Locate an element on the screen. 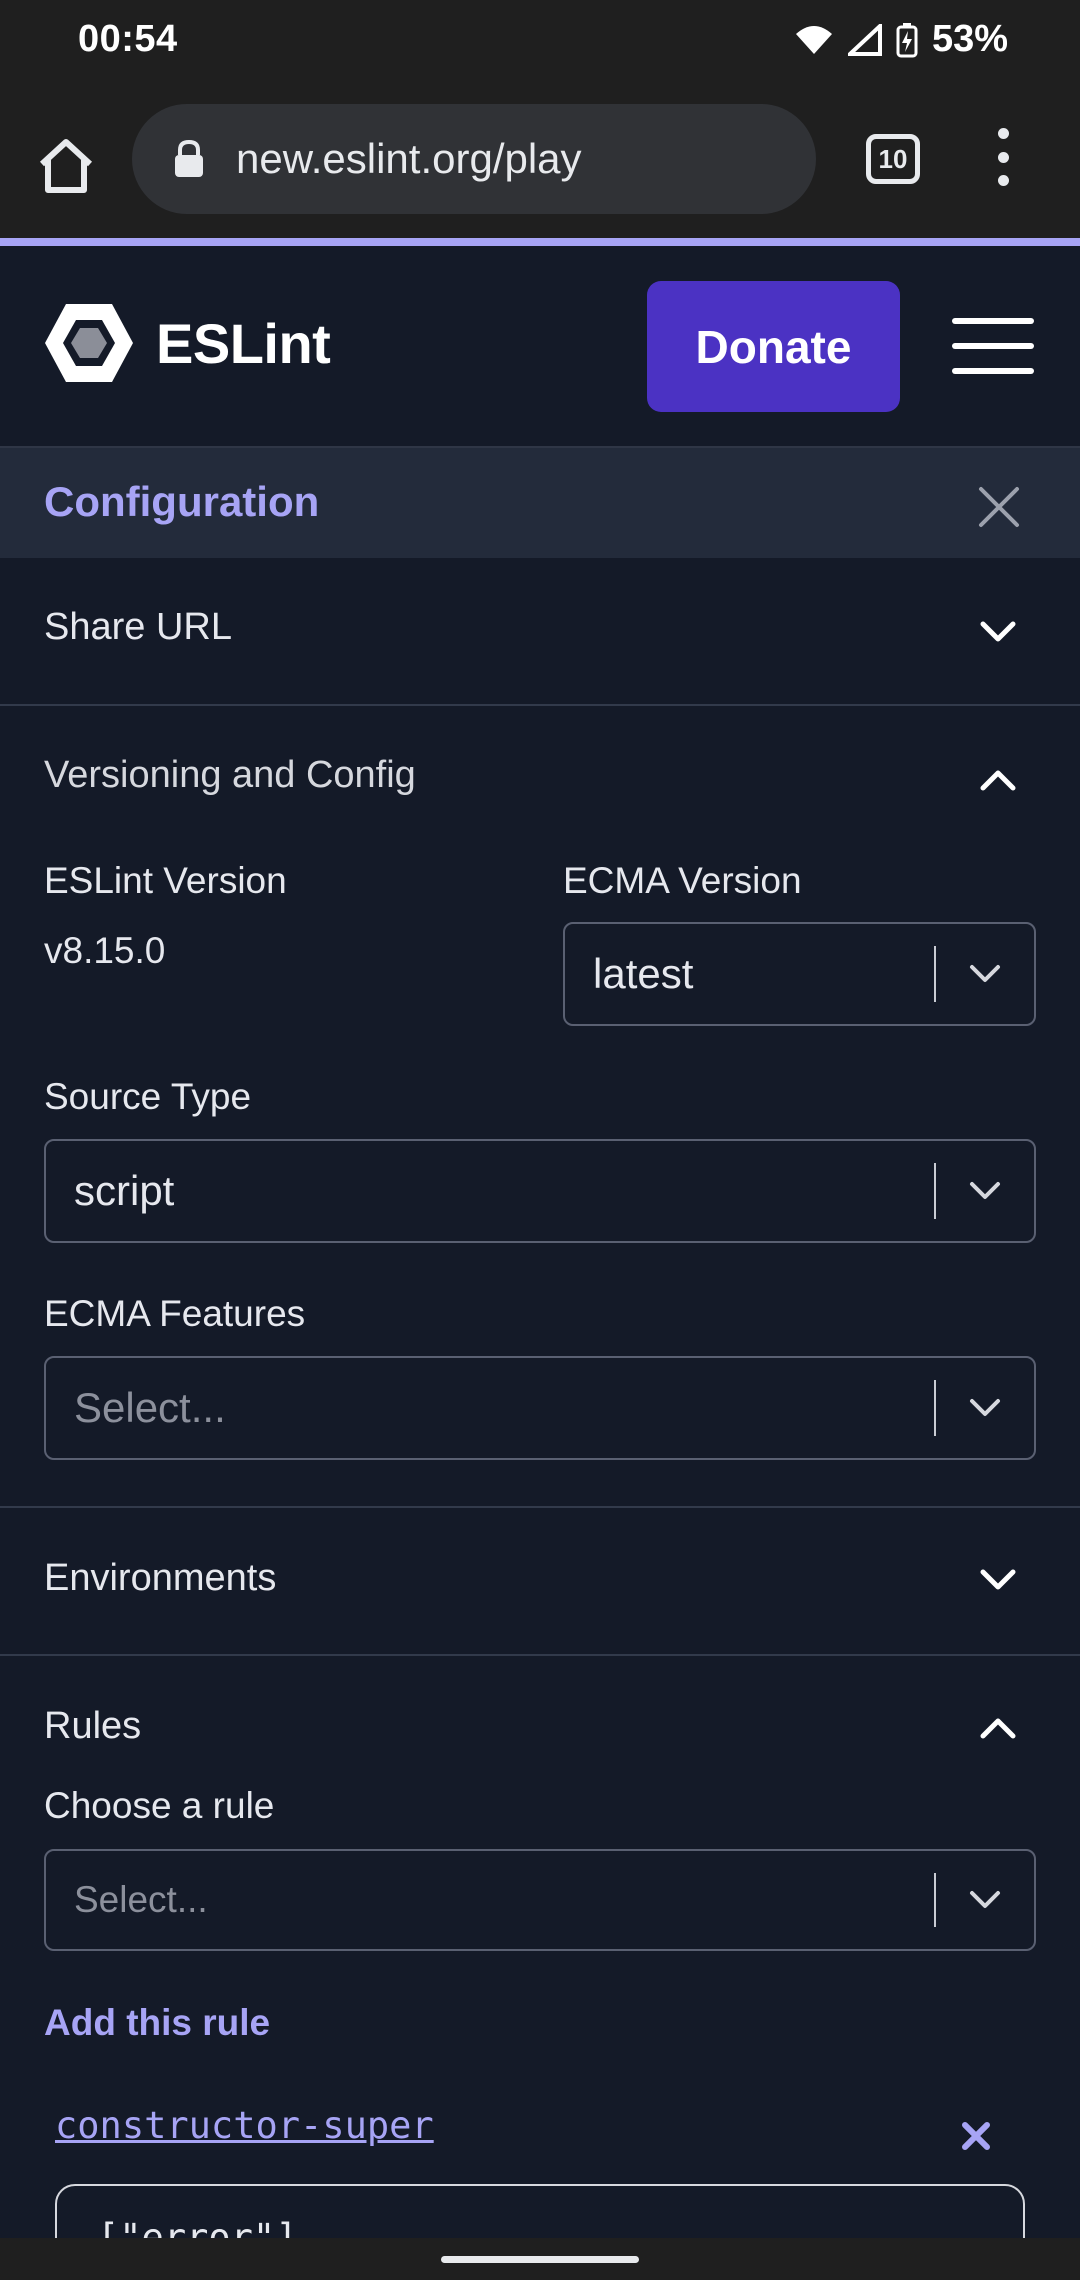 The image size is (1080, 2280). eslint-hexagon-icon is located at coordinates (89, 343).